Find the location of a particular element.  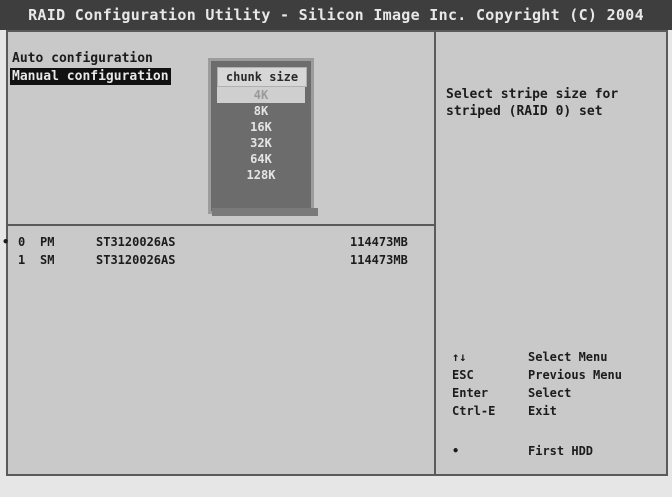

chunk-option-16k: 16K is located at coordinates (261, 127).